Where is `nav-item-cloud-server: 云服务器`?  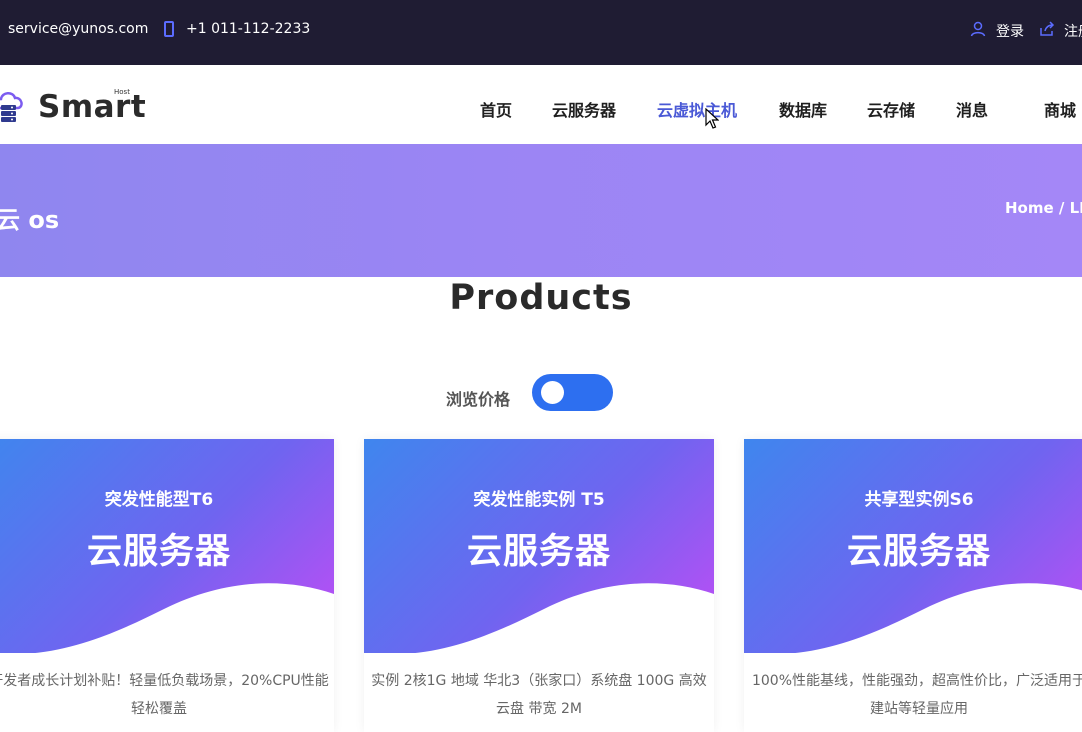 nav-item-cloud-server: 云服务器 is located at coordinates (584, 109).